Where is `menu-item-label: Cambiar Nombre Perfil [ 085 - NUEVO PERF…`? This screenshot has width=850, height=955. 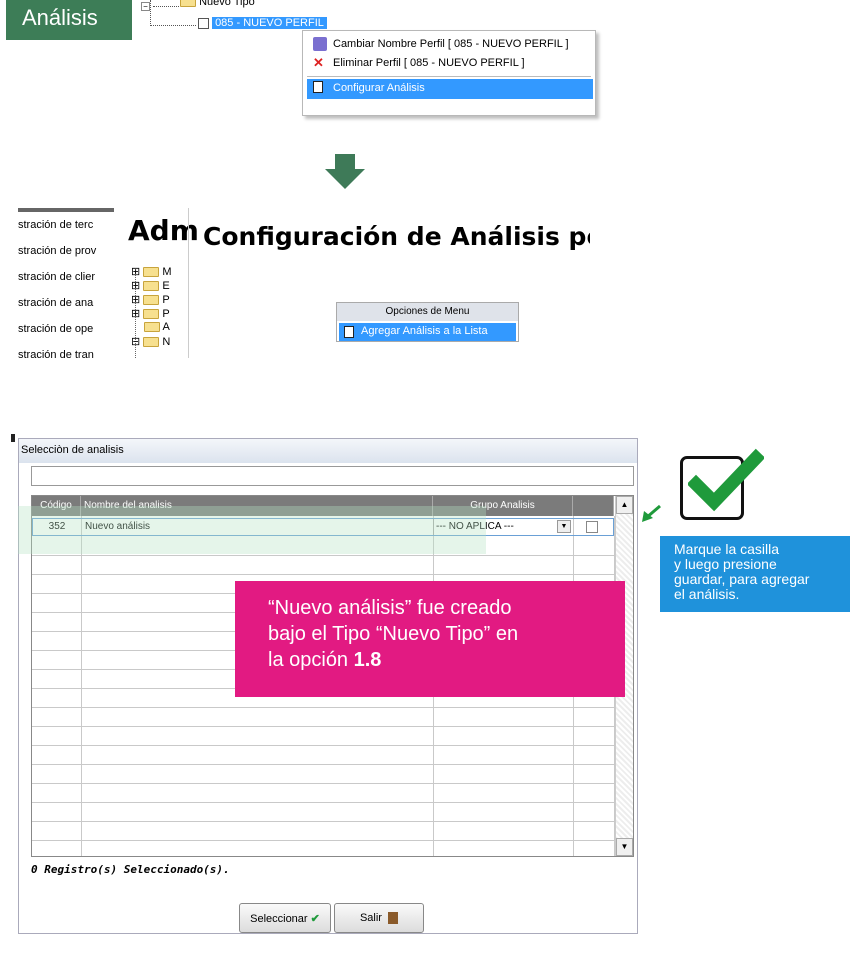
menu-item-label: Cambiar Nombre Perfil [ 085 - NUEVO PERF… is located at coordinates (451, 44).